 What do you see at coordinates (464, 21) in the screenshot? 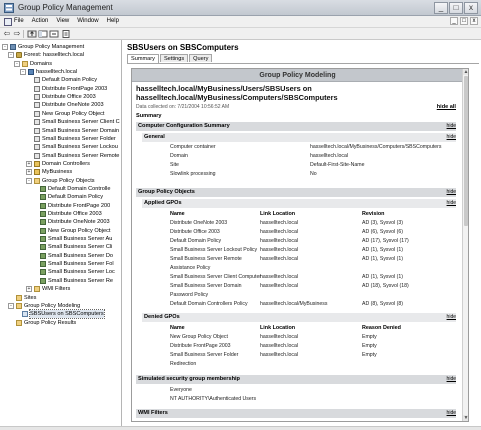
I see `mdi-restore-button: □` at bounding box center [464, 21].